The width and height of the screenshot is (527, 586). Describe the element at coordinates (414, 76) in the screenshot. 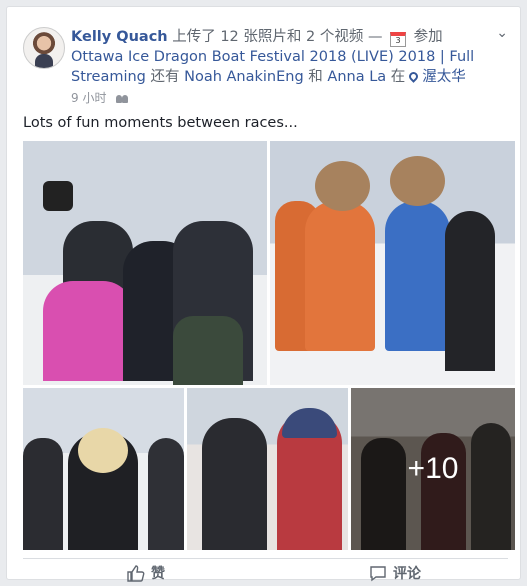

I see `pin-icon` at that location.